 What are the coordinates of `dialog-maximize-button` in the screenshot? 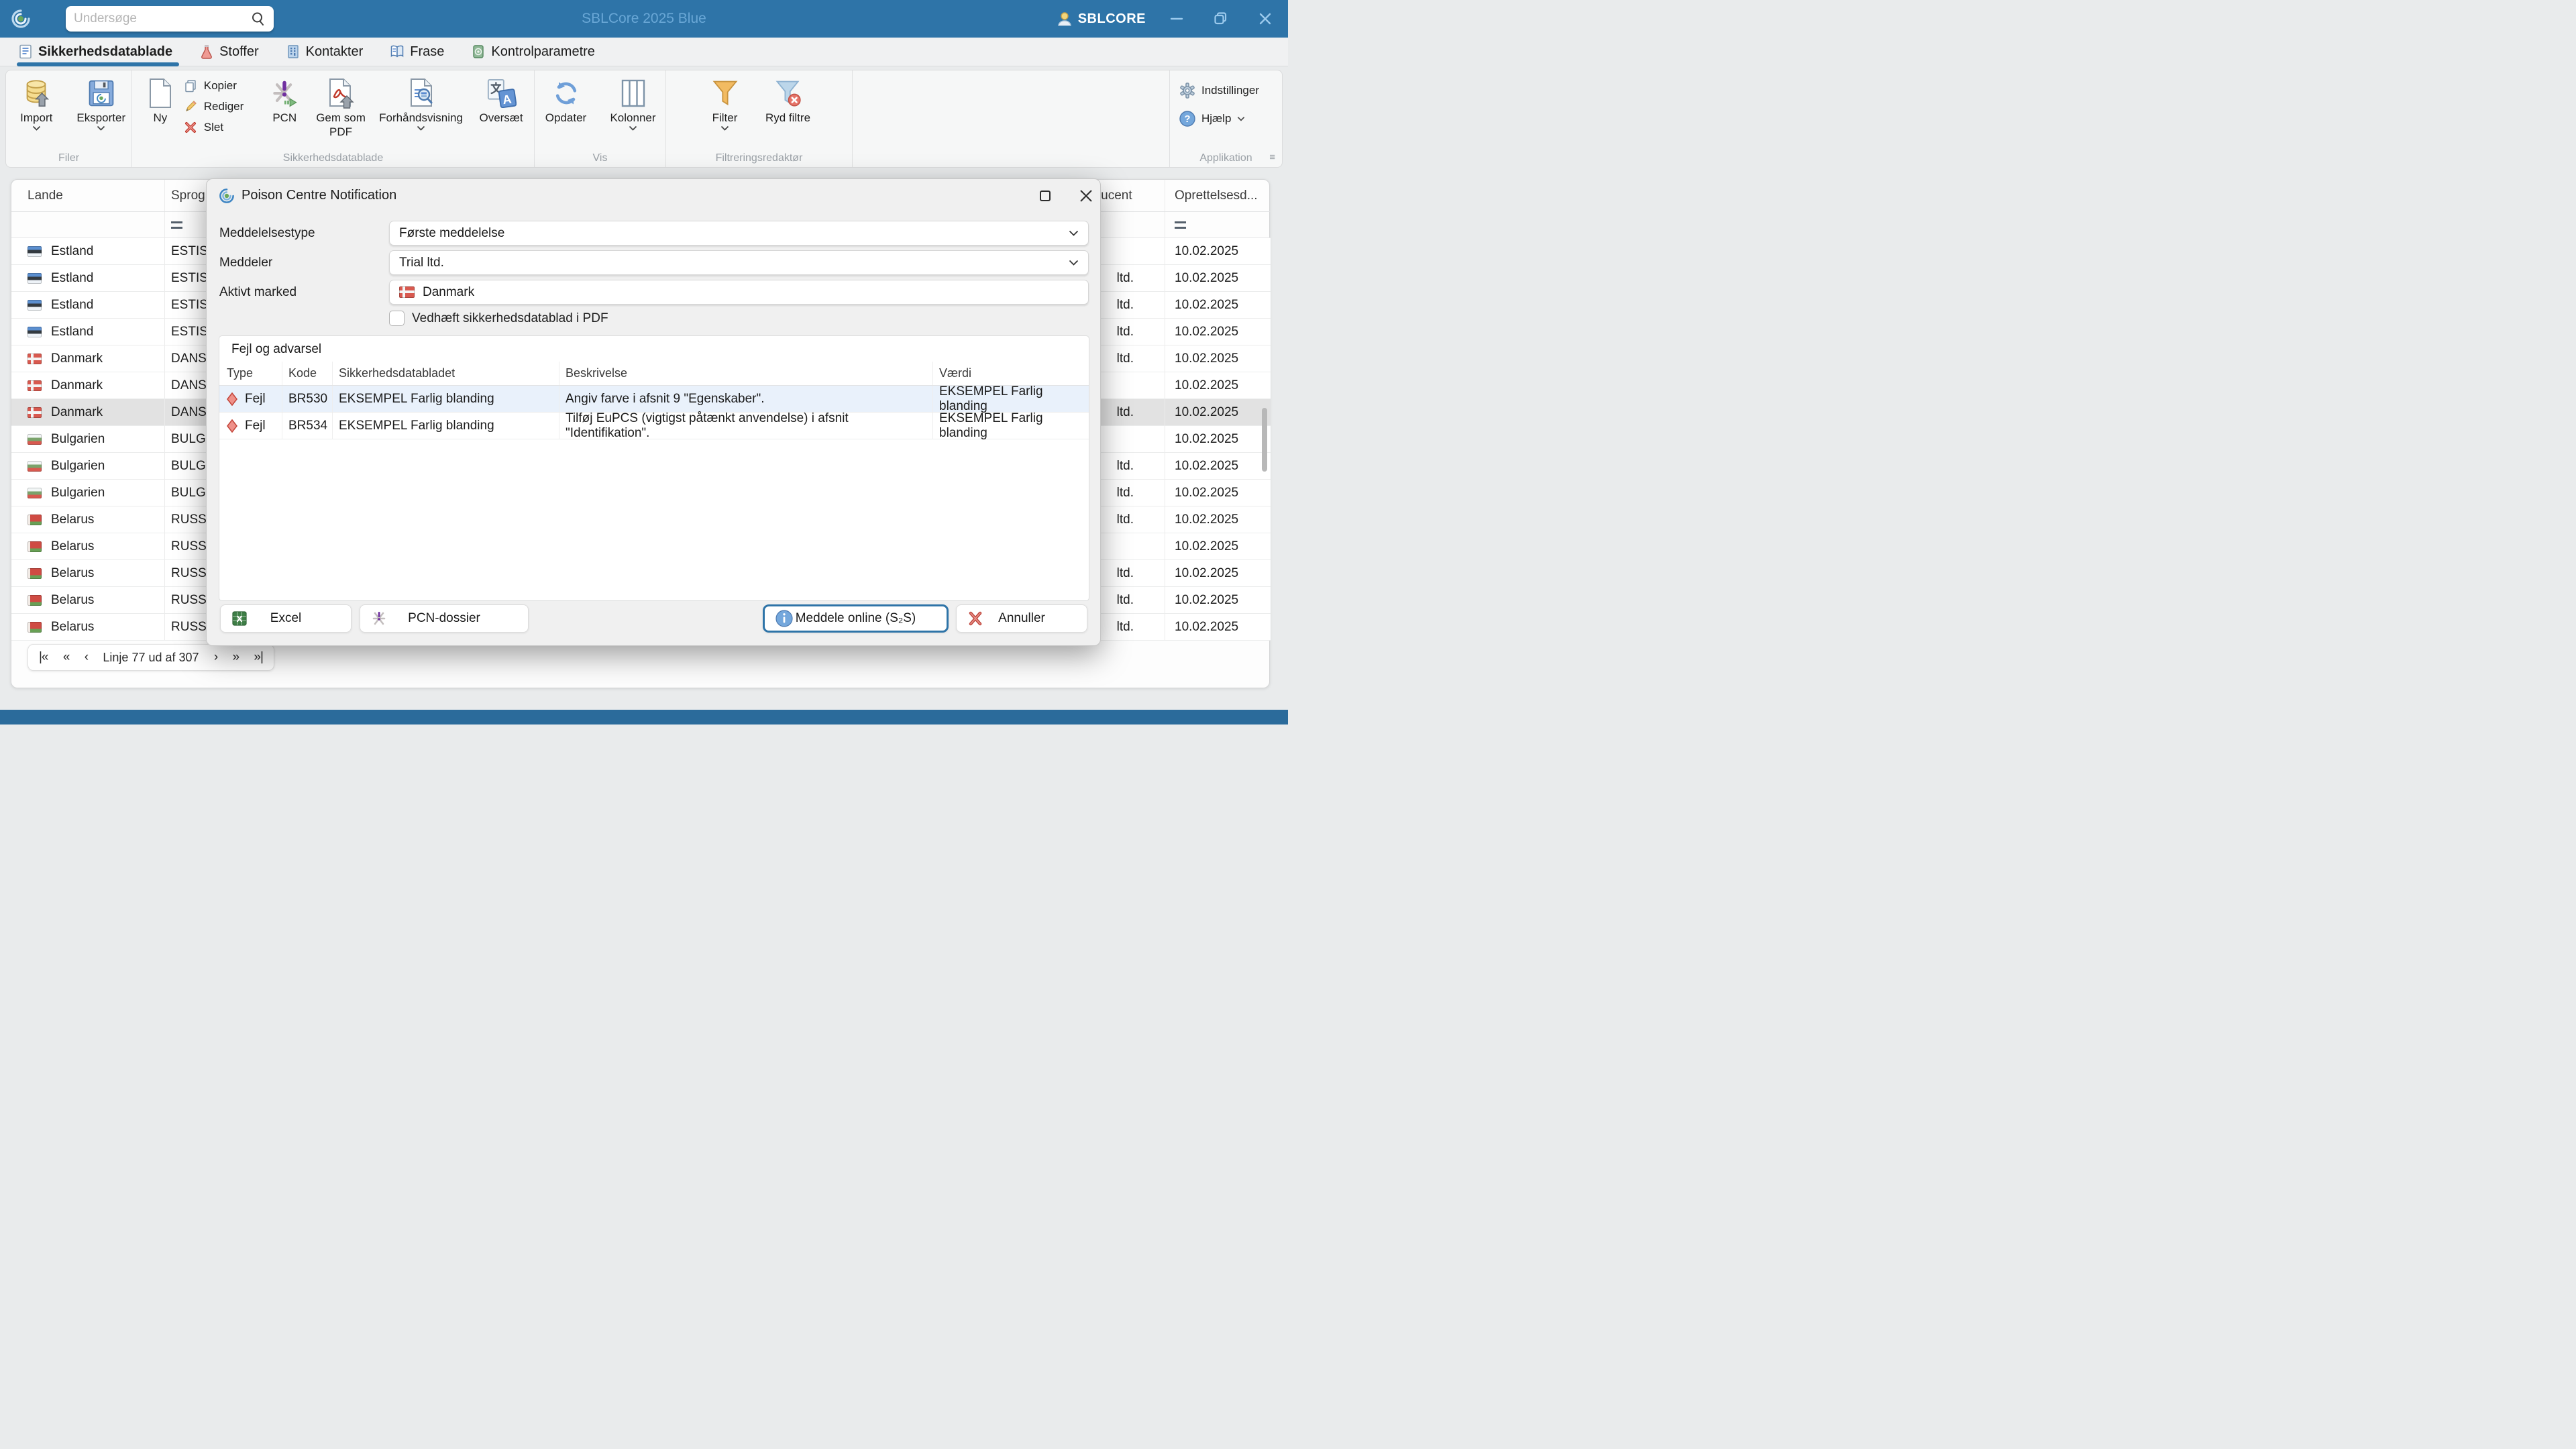 It's located at (1045, 196).